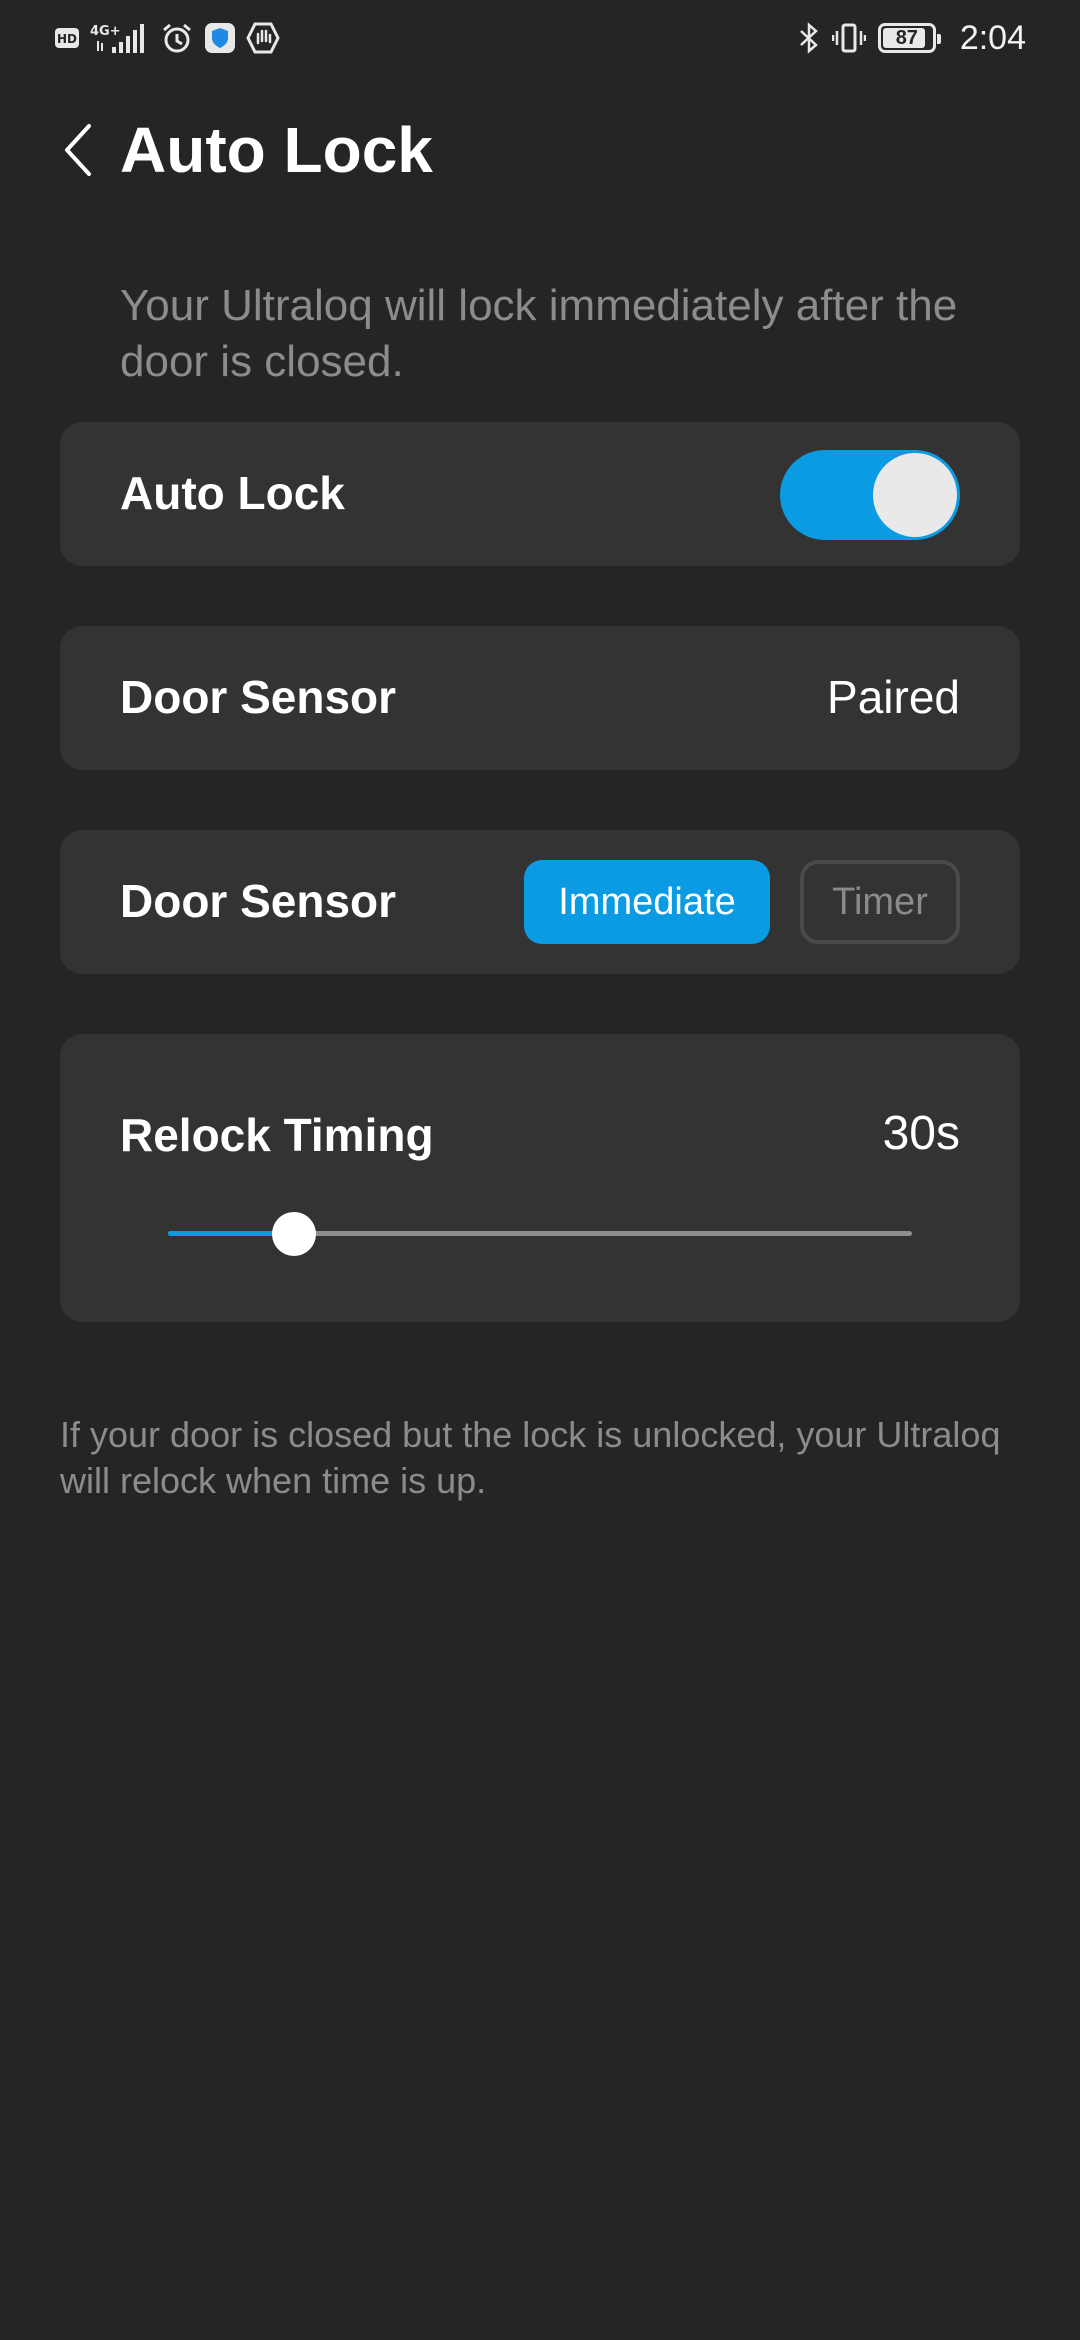  I want to click on hd-icon: HD, so click(67, 38).